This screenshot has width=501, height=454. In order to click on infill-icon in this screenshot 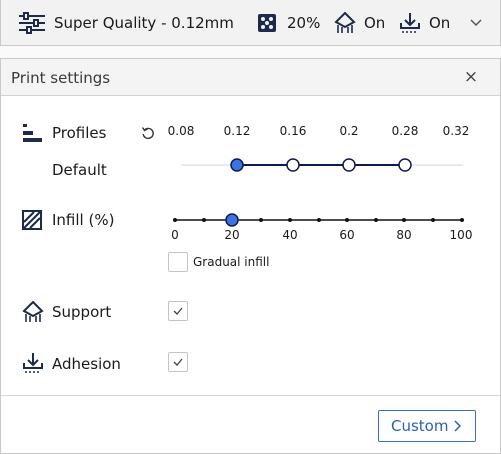, I will do `click(267, 23)`.